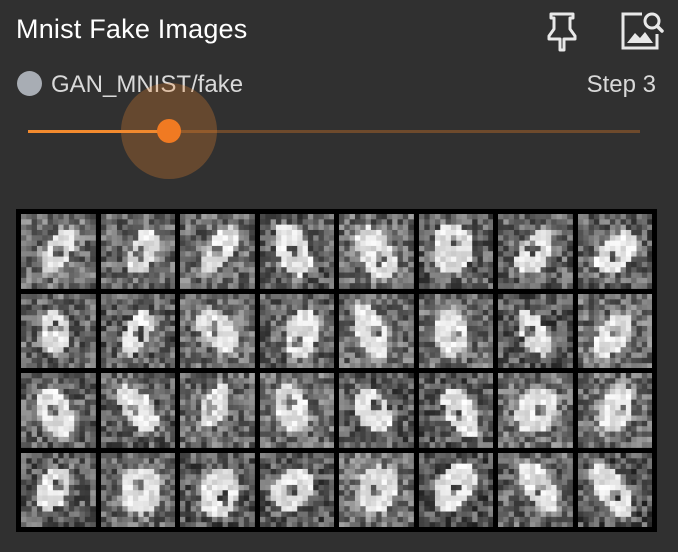  Describe the element at coordinates (29, 83) in the screenshot. I see `run-color-dot` at that location.